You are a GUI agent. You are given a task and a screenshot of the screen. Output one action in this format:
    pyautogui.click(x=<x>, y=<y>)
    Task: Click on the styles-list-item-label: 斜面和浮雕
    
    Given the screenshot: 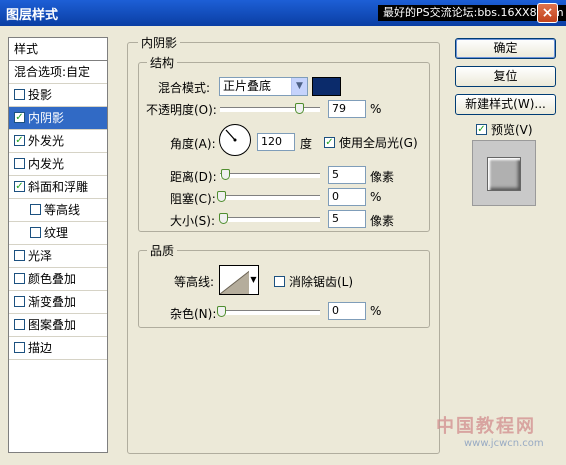 What is the action you would take?
    pyautogui.click(x=58, y=187)
    